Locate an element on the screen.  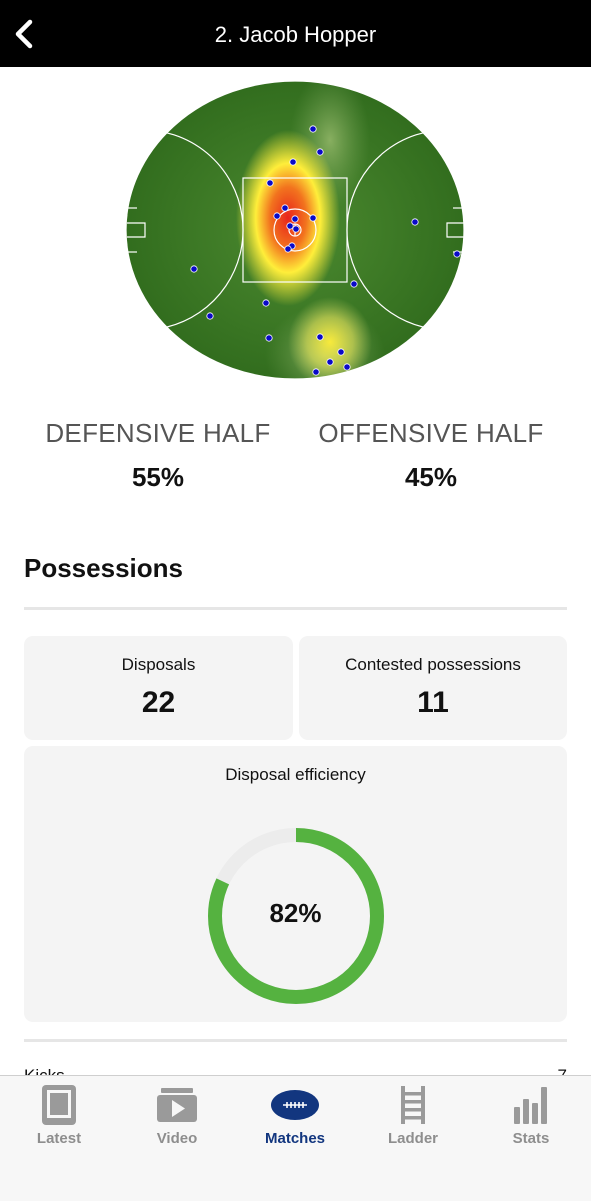
page-title: 2. Jacob Hopper is located at coordinates (295, 34).